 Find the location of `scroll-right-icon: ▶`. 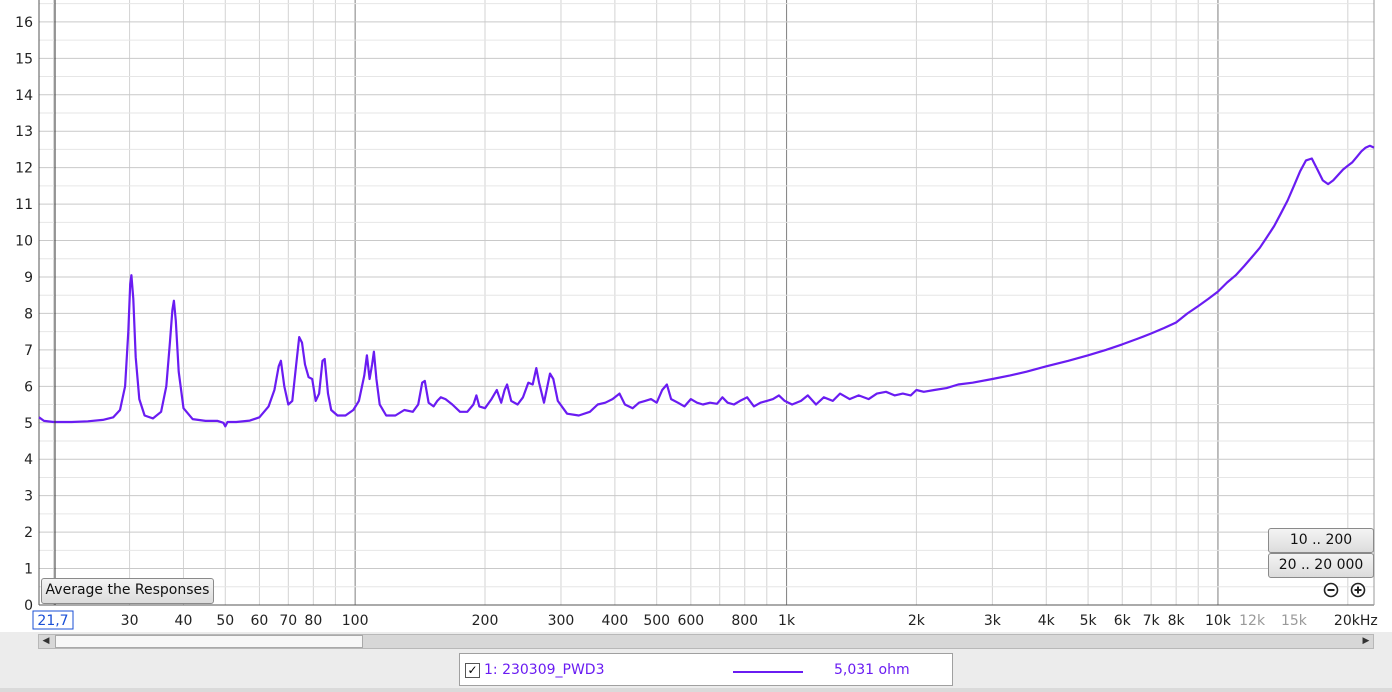

scroll-right-icon: ▶ is located at coordinates (1366, 641).